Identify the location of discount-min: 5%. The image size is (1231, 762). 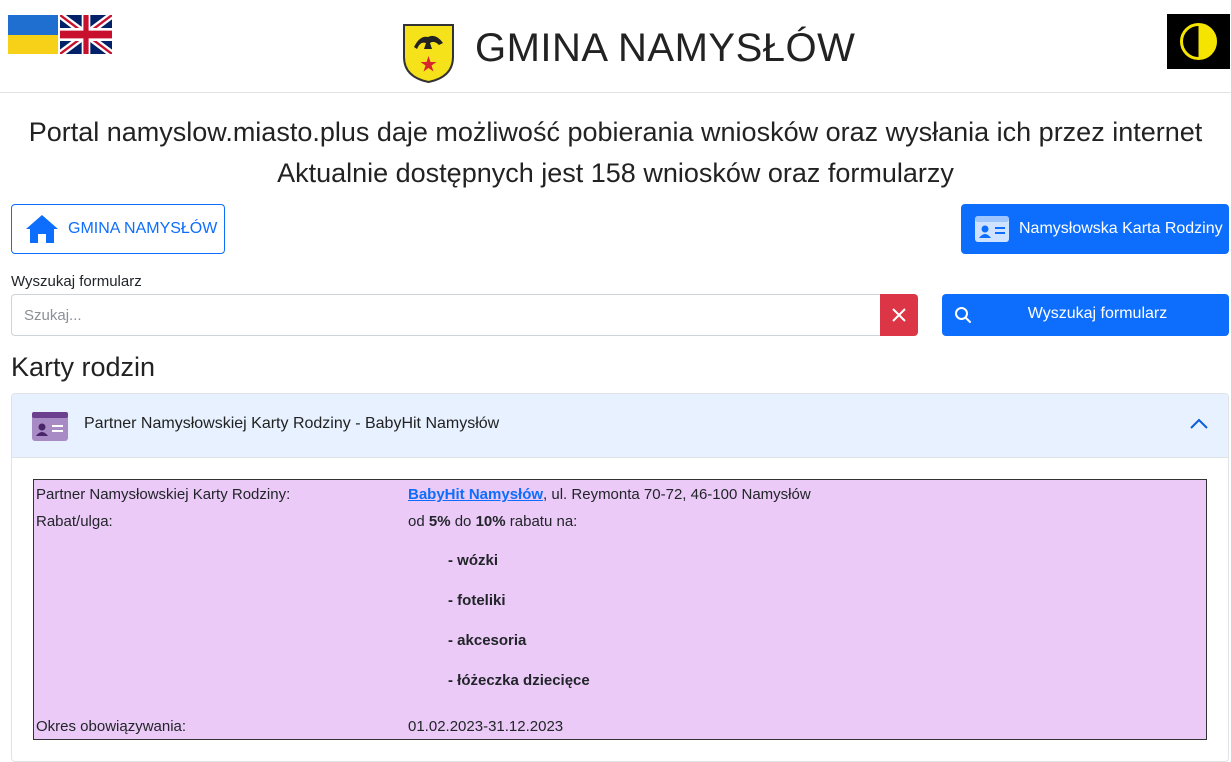
(439, 521).